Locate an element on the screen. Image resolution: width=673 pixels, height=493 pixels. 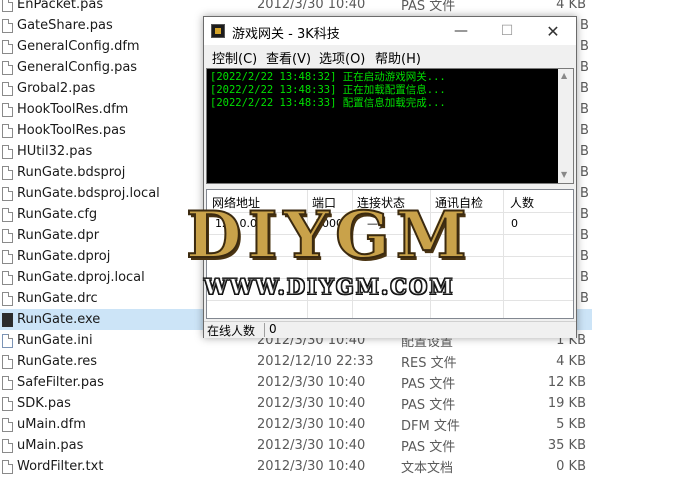
file-row: uMain.pas 2012/3/30 10:40 PAS 文件 35 KB is located at coordinates (296, 445).